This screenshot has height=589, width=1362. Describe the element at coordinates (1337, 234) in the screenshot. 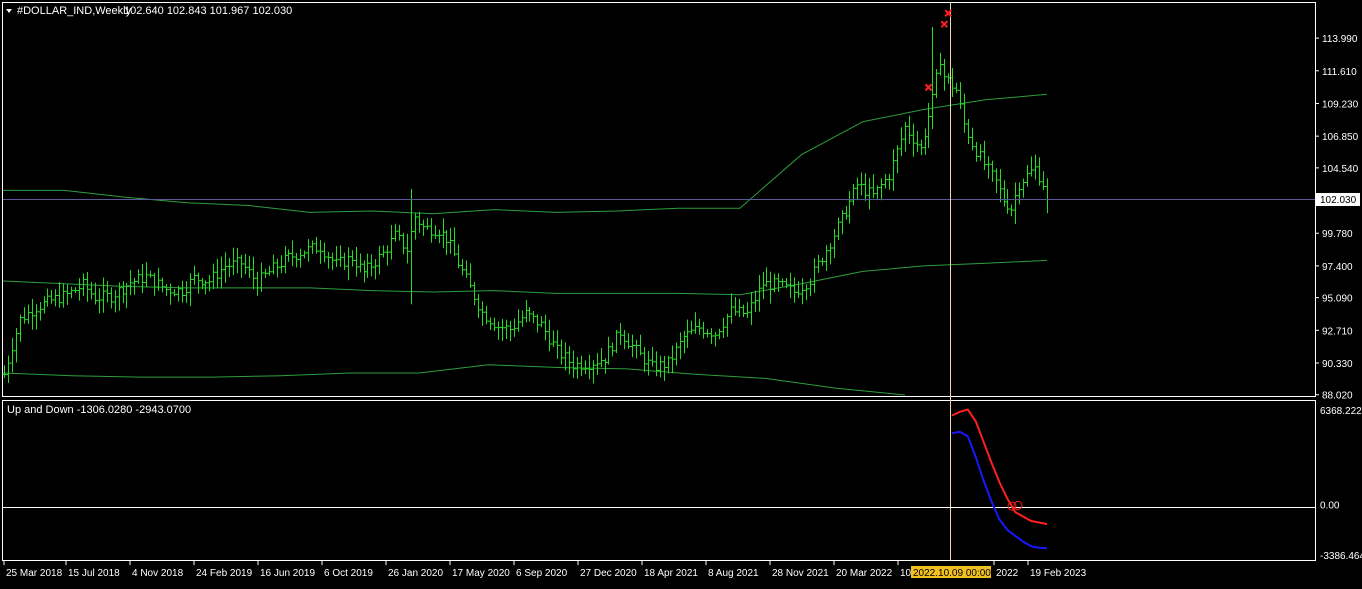

I see `price-tick-label: 99.780` at that location.